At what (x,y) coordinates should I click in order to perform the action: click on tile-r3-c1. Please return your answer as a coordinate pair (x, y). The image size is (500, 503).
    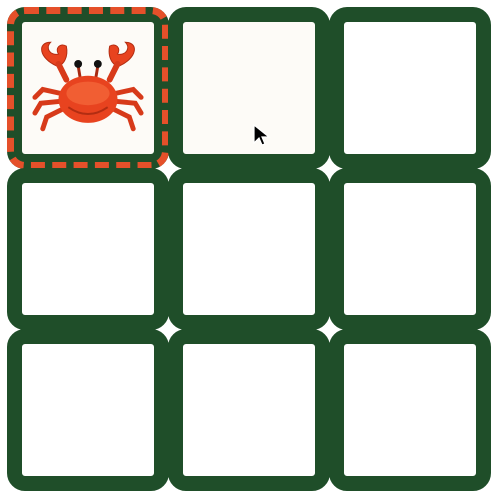
    Looking at the image, I should click on (88, 410).